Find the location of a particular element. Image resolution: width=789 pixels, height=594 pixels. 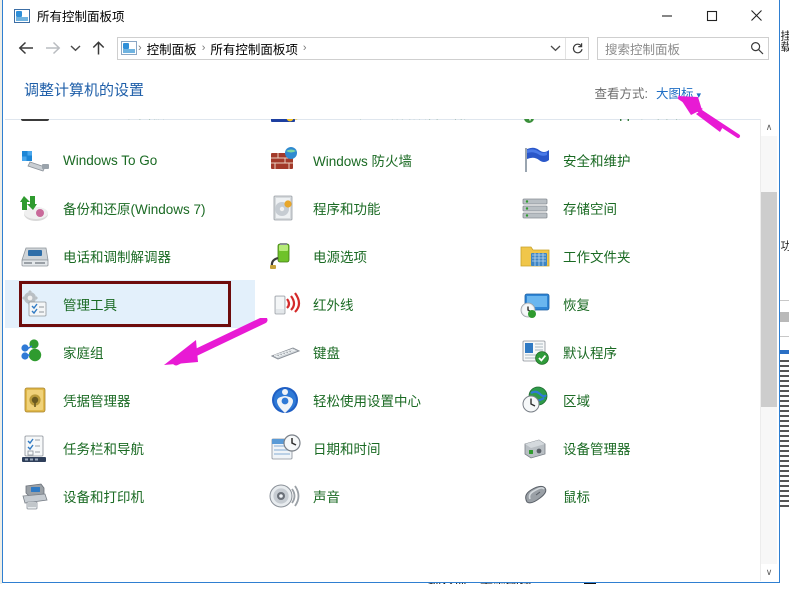

control-panel-item-label: 电源选项 is located at coordinates (340, 257).